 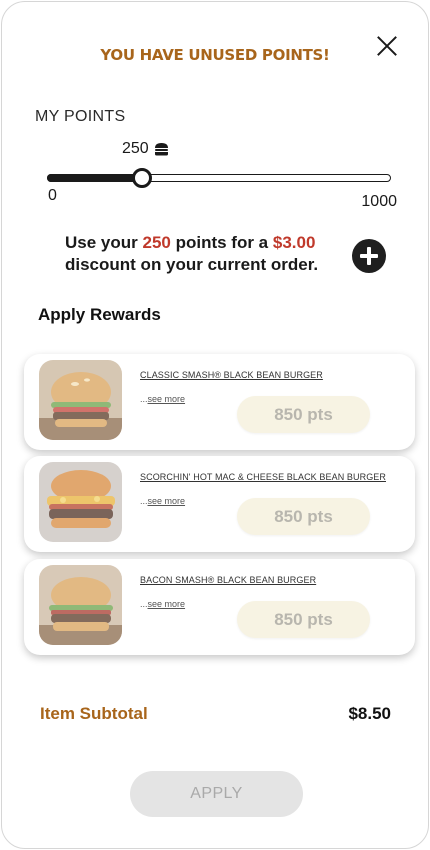 I want to click on slider-thumb, so click(x=142, y=178).